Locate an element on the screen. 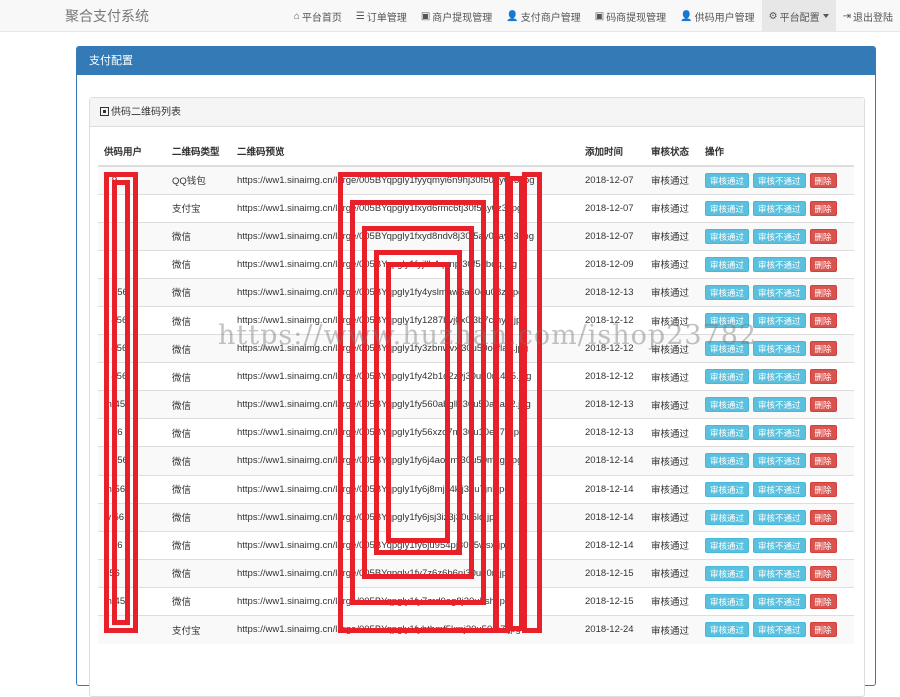 The image size is (900, 697). column-header: 二维码预览 is located at coordinates (405, 151).